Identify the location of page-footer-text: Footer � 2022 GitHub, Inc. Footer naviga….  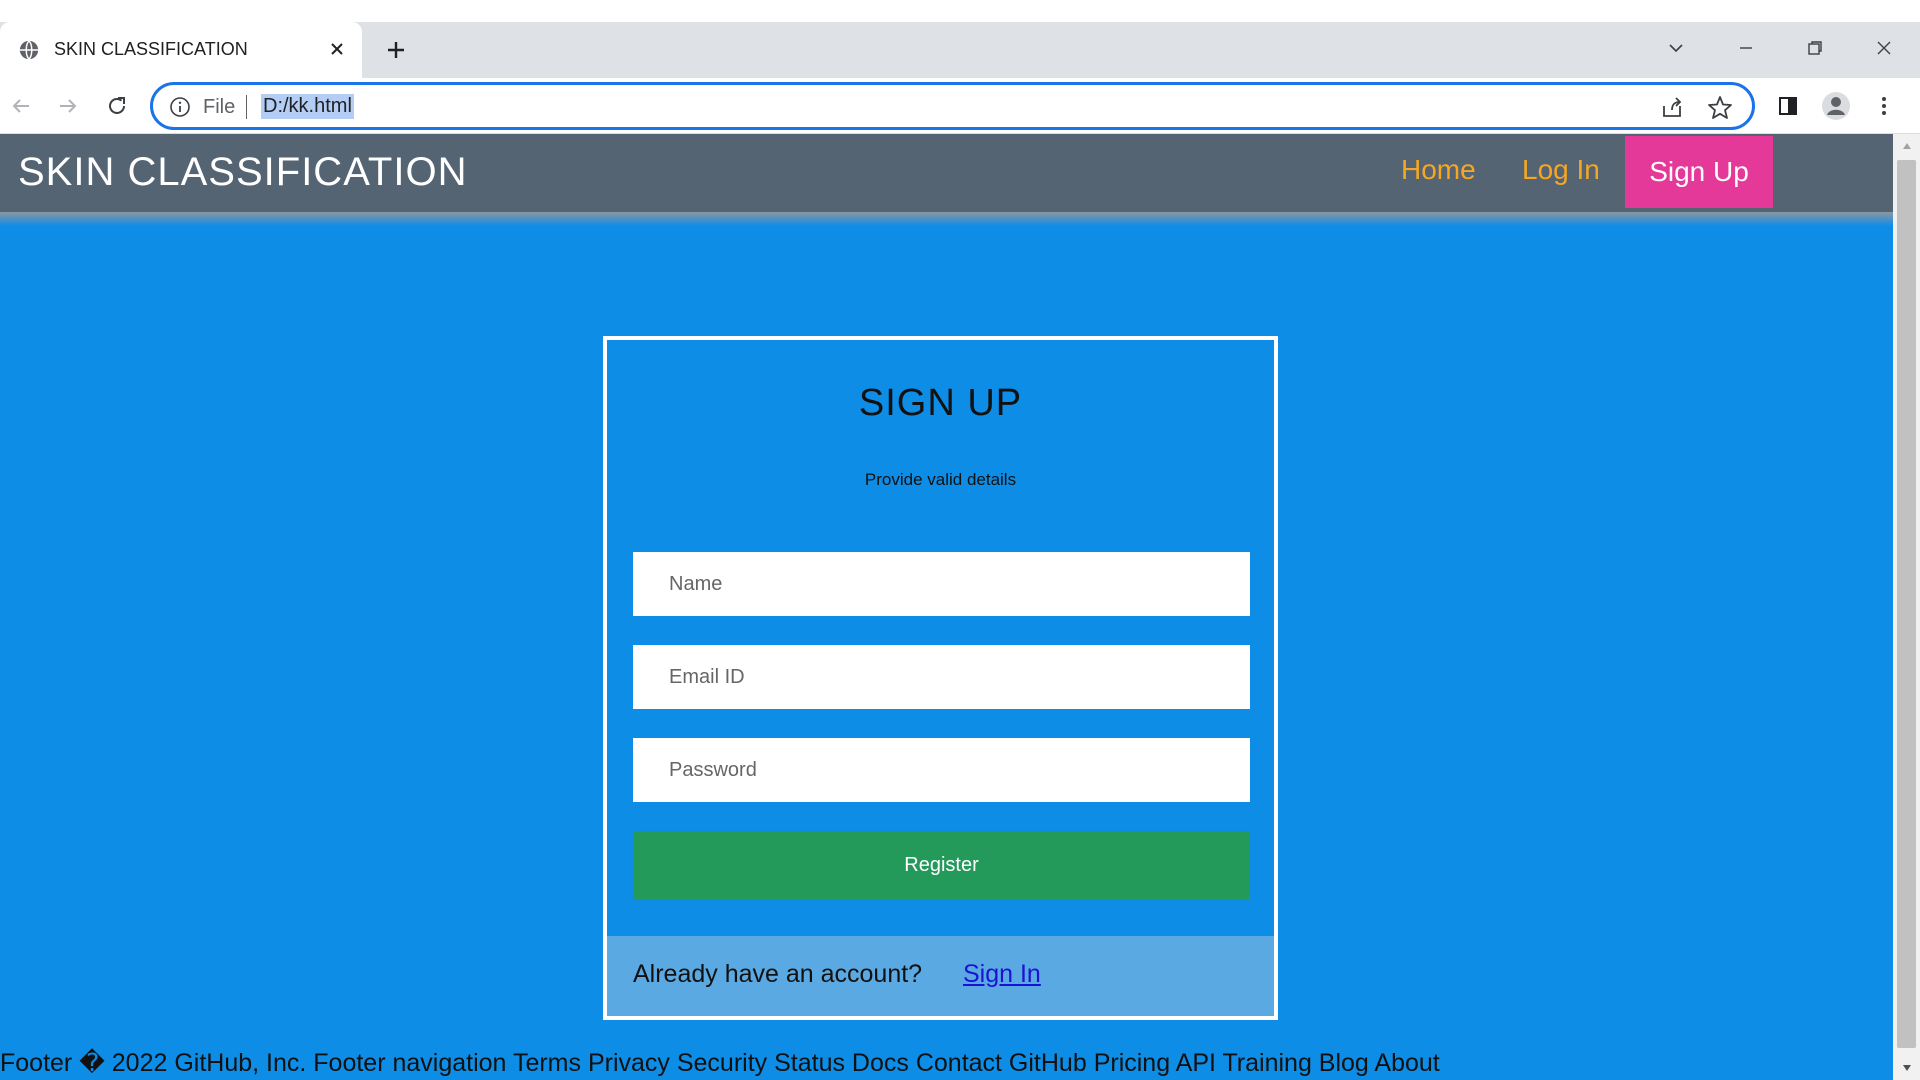
(720, 1063).